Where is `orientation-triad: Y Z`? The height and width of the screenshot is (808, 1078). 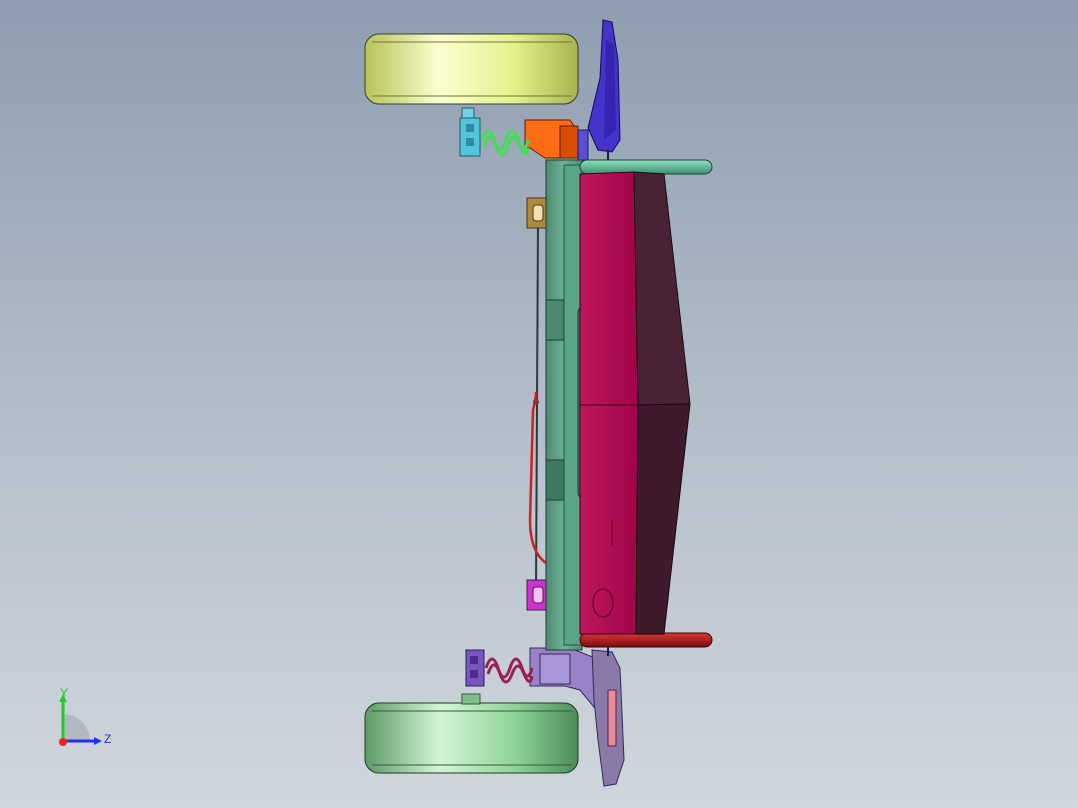 orientation-triad: Y Z is located at coordinates (88, 721).